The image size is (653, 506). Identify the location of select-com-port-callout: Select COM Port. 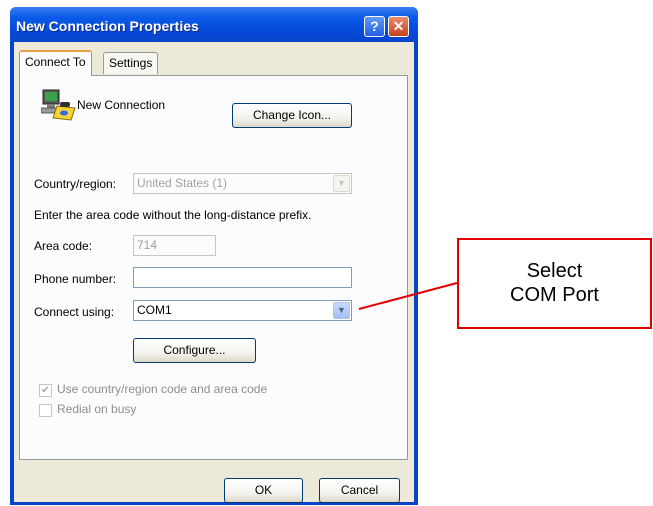
(554, 283).